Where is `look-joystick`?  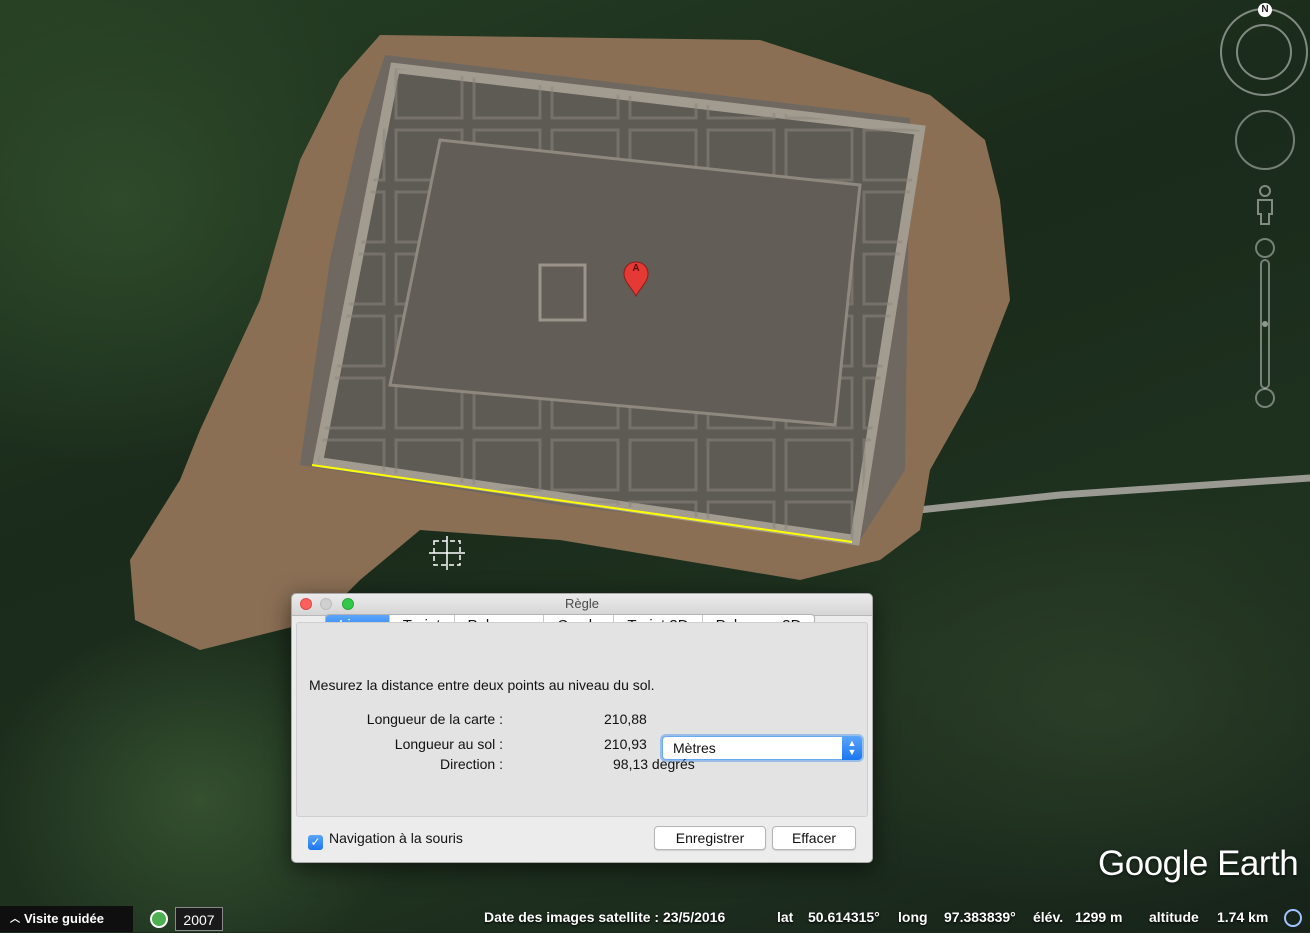 look-joystick is located at coordinates (1265, 140).